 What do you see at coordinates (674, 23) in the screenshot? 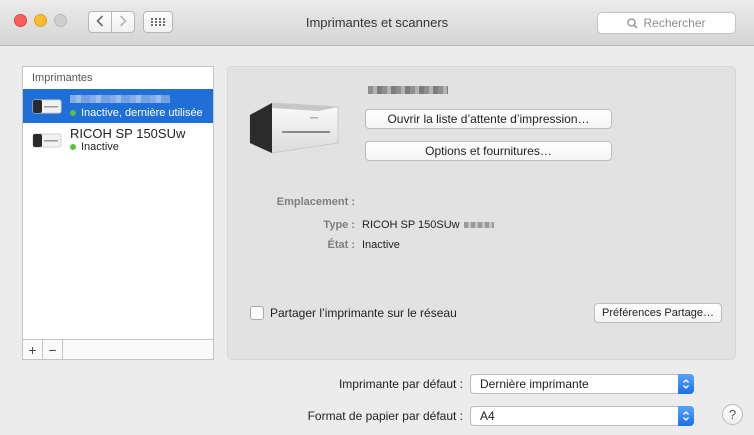
I see `search-placeholder: Rechercher` at bounding box center [674, 23].